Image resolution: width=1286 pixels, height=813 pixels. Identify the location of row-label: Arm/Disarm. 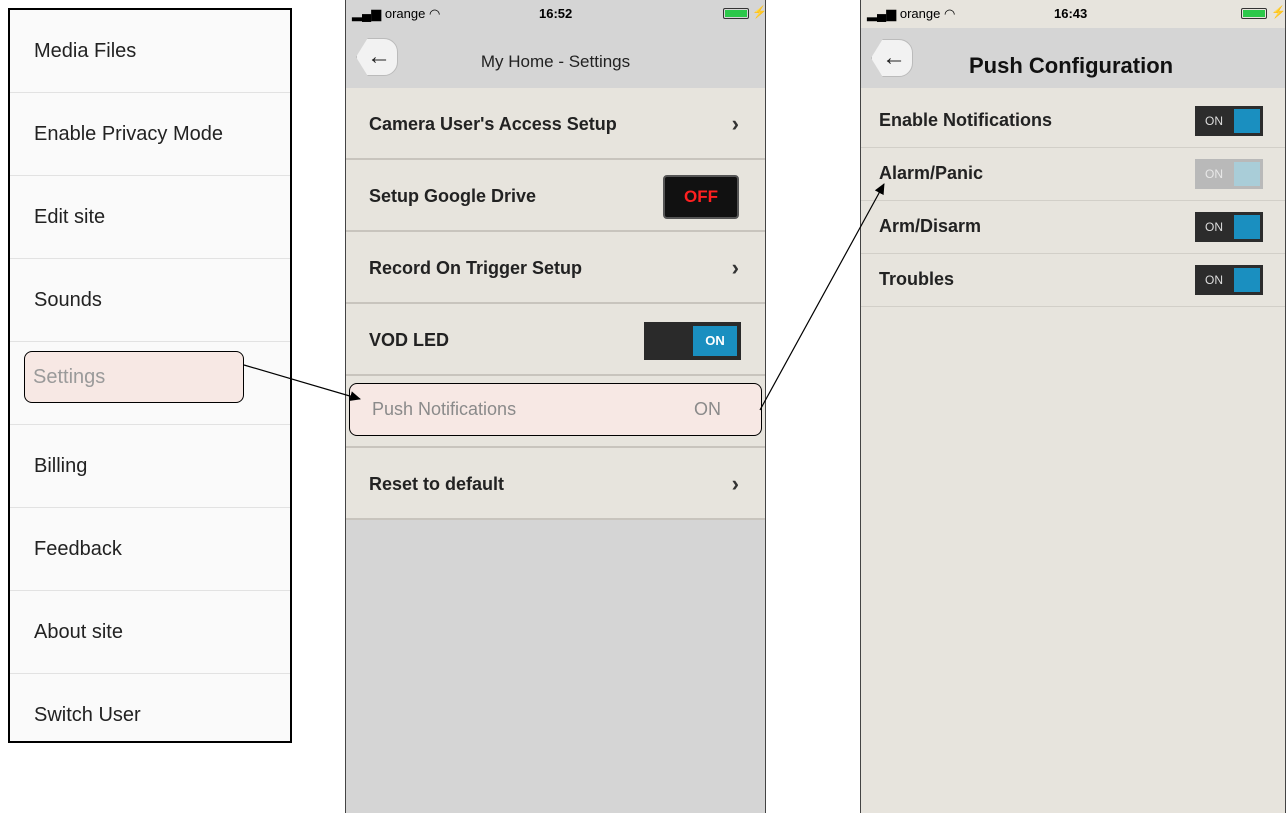
(930, 226).